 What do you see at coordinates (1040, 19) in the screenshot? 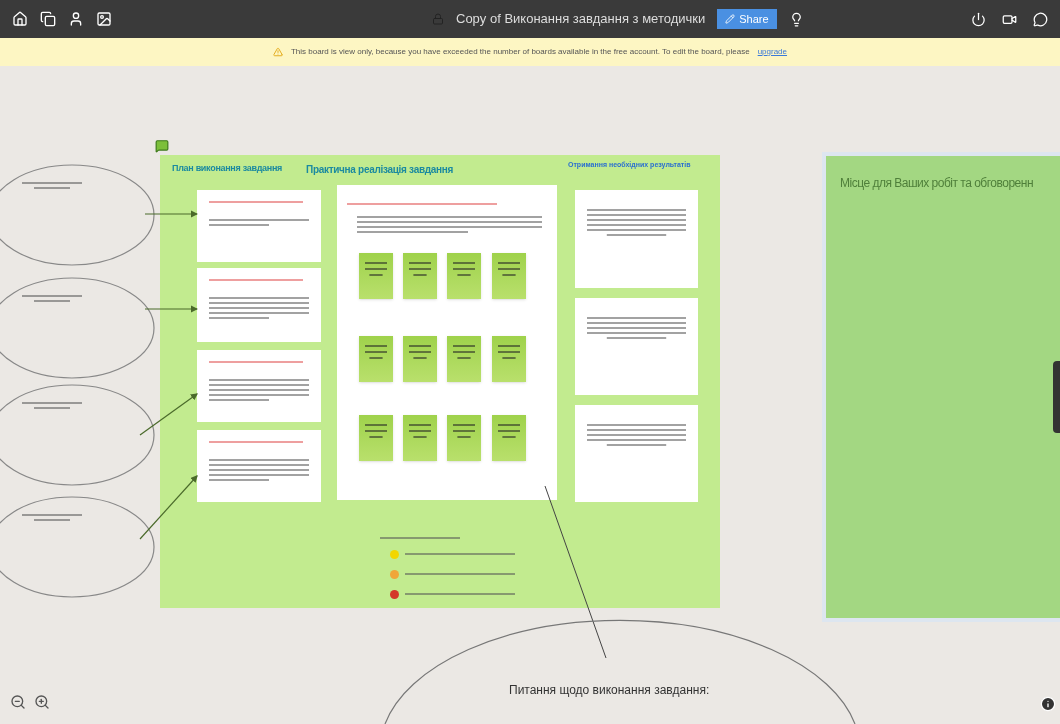
I see `chat-icon` at bounding box center [1040, 19].